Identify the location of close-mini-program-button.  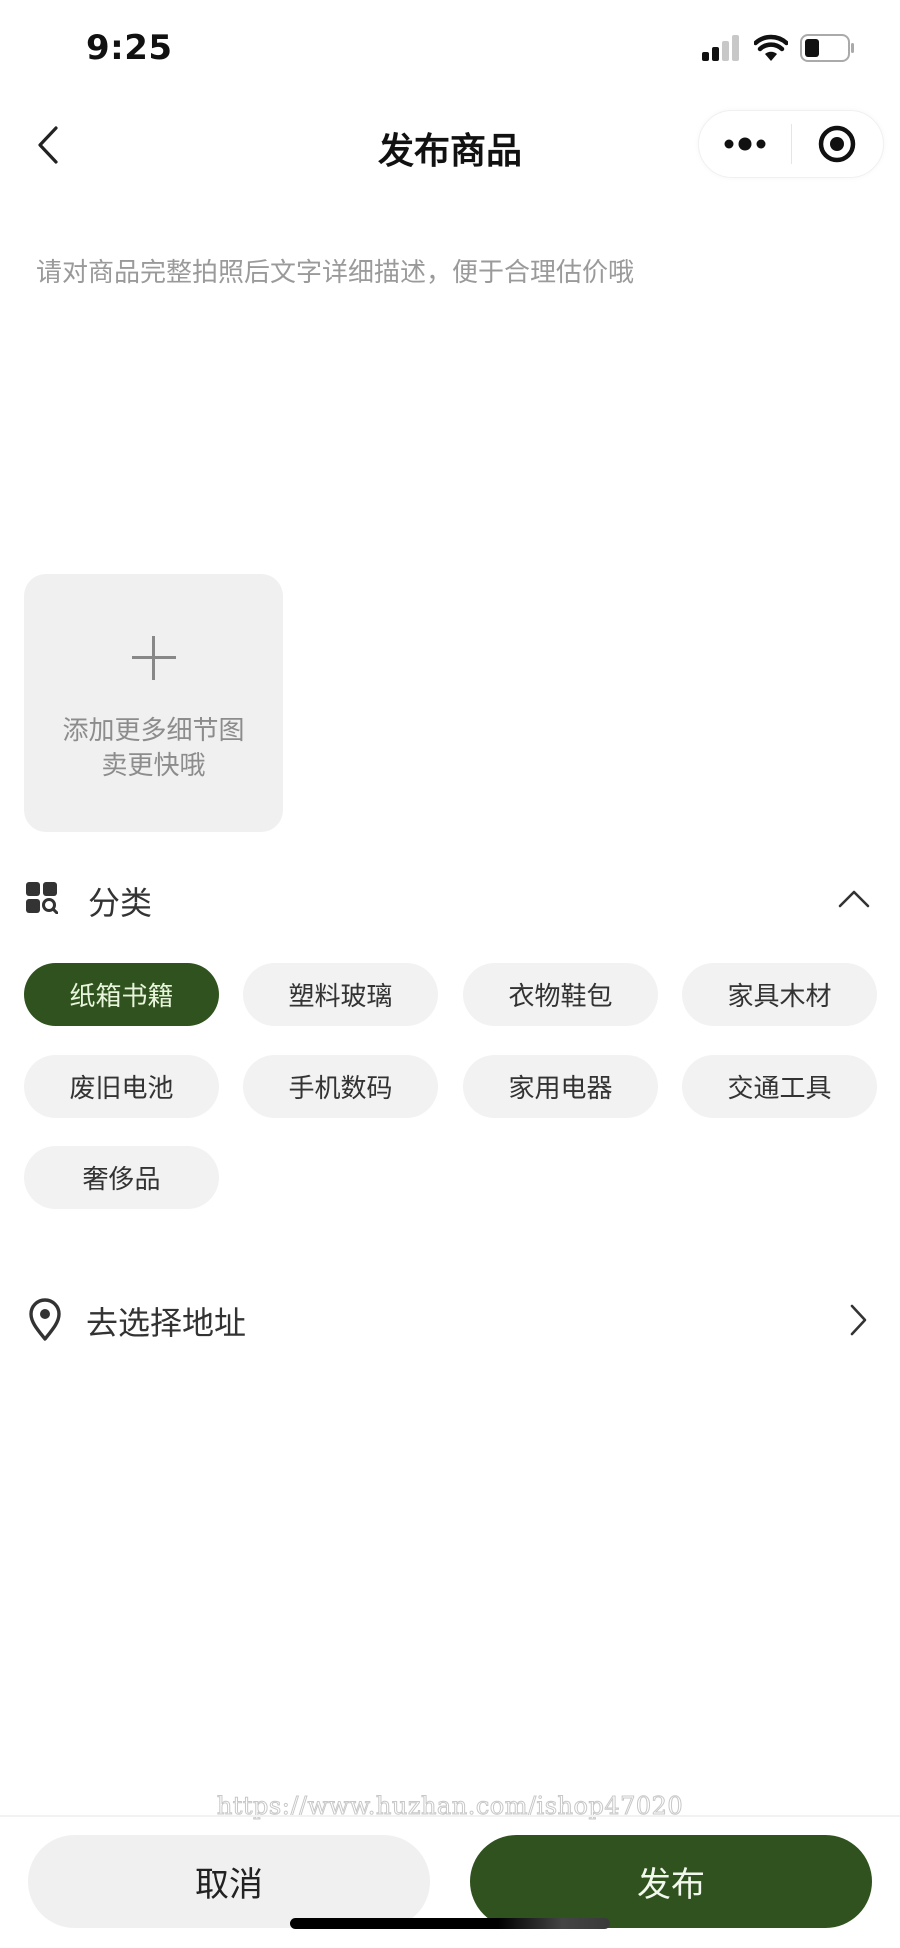
(838, 144).